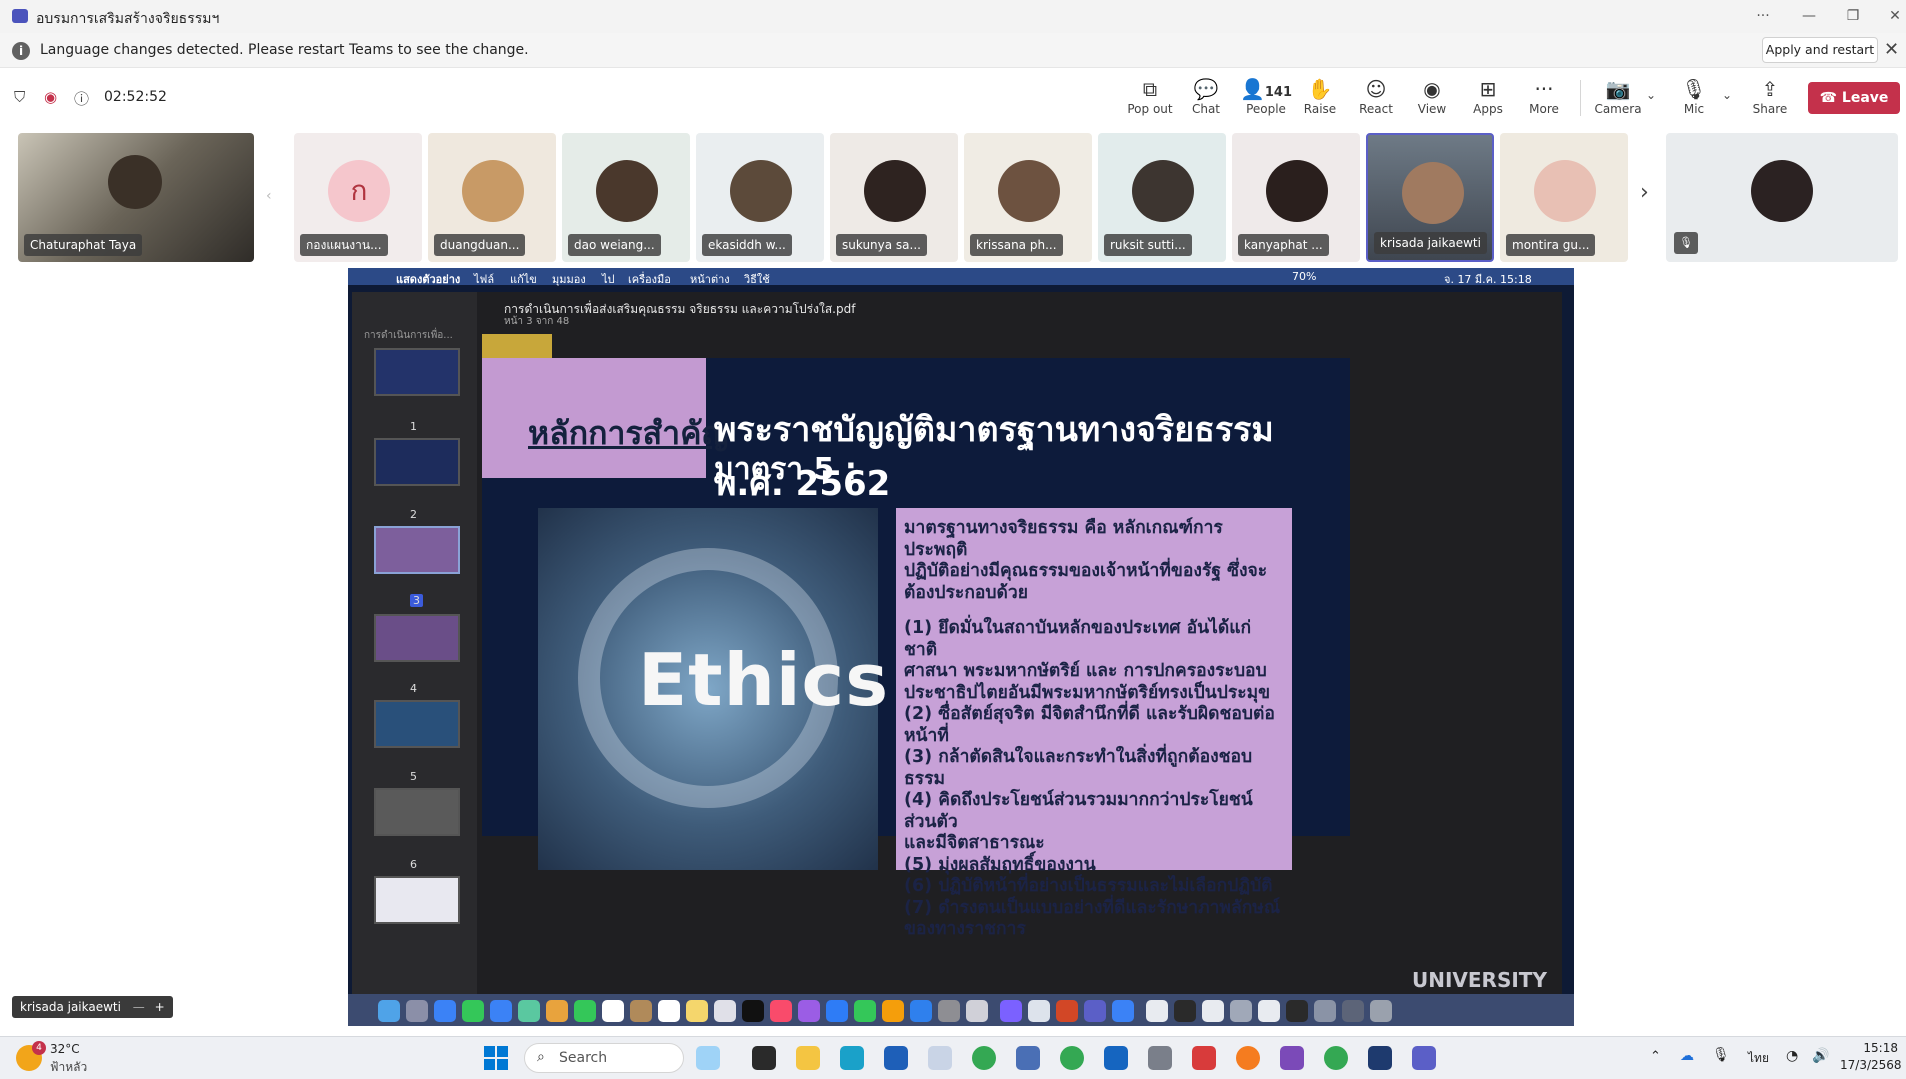 The height and width of the screenshot is (1079, 1906). I want to click on chat-icon: 💬, so click(1206, 89).